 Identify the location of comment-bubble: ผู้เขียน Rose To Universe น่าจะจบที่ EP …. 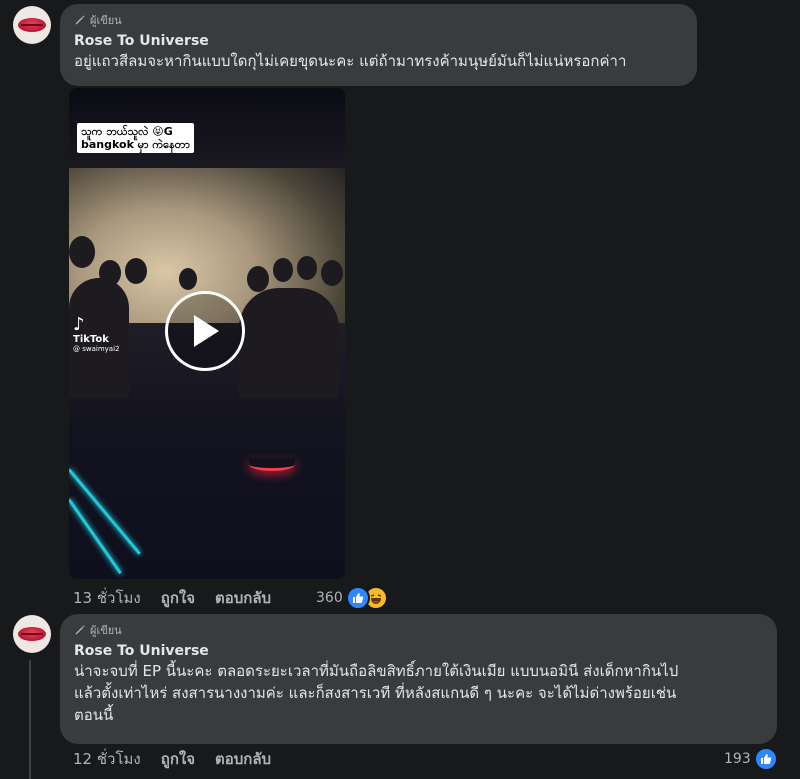
(418, 679).